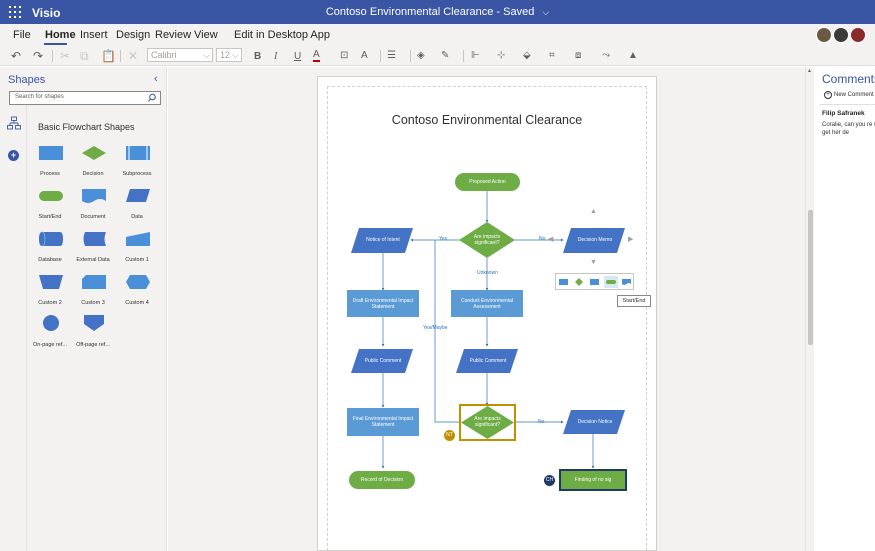 The image size is (875, 551). I want to click on node-conduct-environmental-assessment: Conduct Environmental Assessment, so click(487, 303).